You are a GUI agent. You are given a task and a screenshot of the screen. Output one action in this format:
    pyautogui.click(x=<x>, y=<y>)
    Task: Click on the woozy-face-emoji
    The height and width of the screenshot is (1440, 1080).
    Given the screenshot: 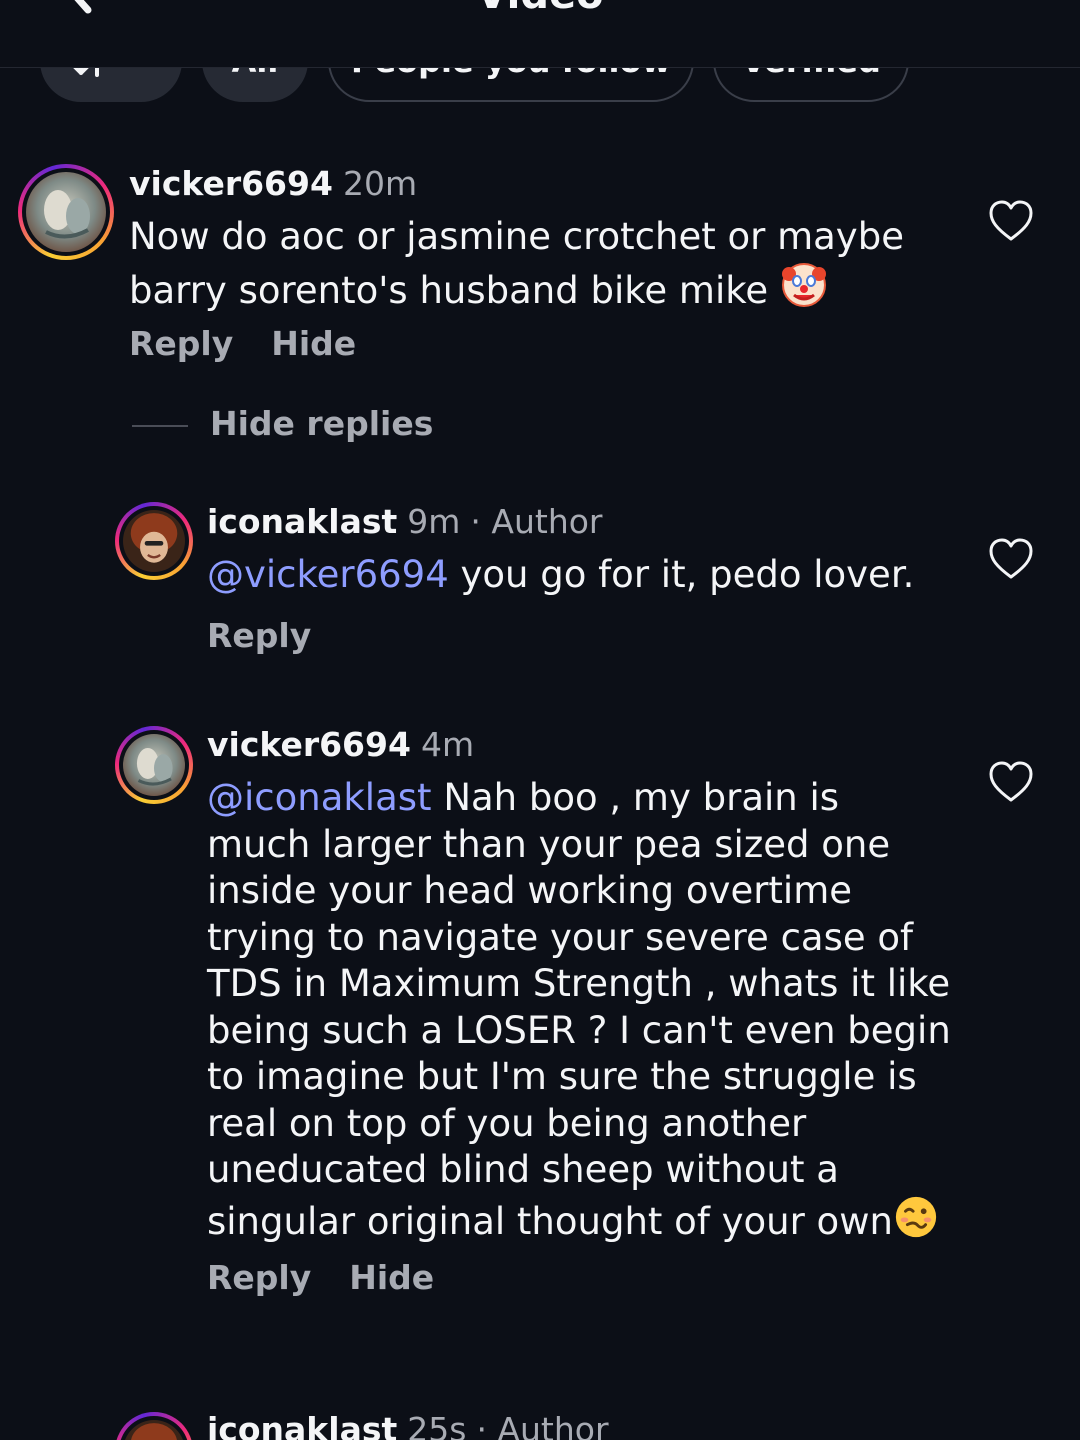 What is the action you would take?
    pyautogui.click(x=916, y=1216)
    